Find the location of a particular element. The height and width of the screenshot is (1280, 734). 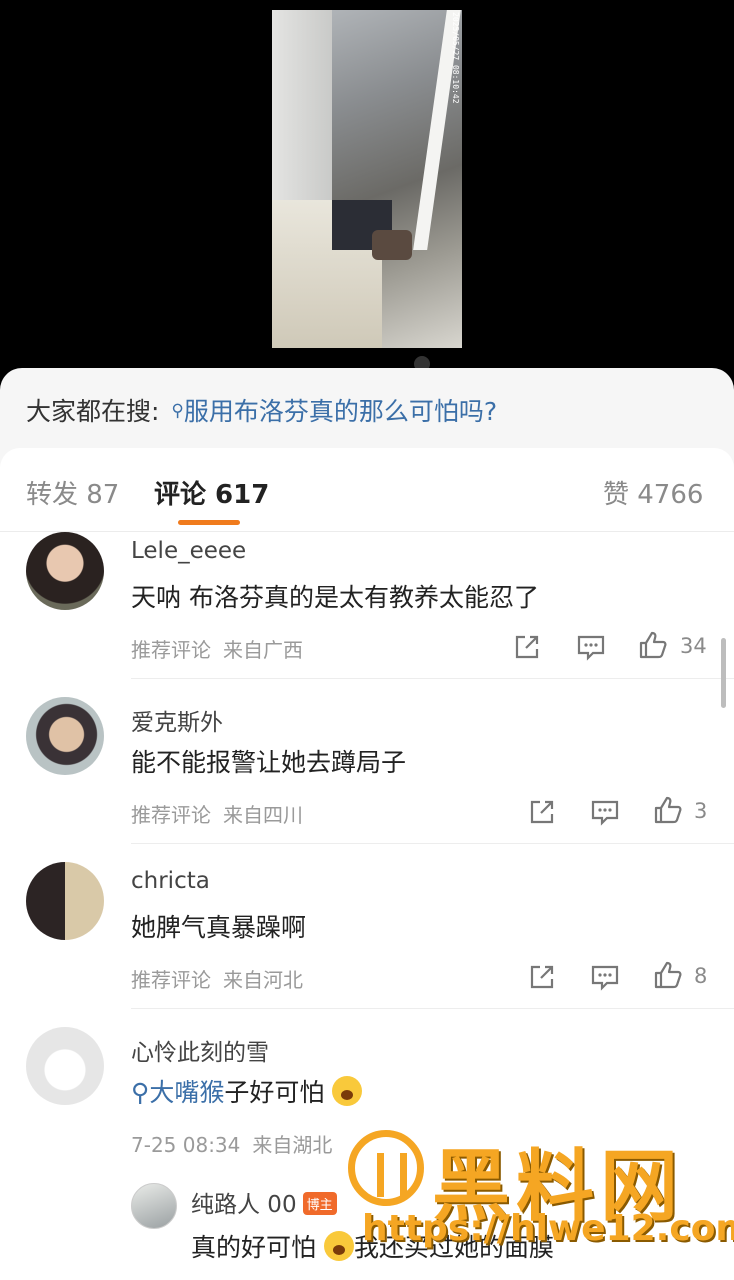

comment-meta: 7-25 08:34 来自湖北 is located at coordinates (231, 1143).